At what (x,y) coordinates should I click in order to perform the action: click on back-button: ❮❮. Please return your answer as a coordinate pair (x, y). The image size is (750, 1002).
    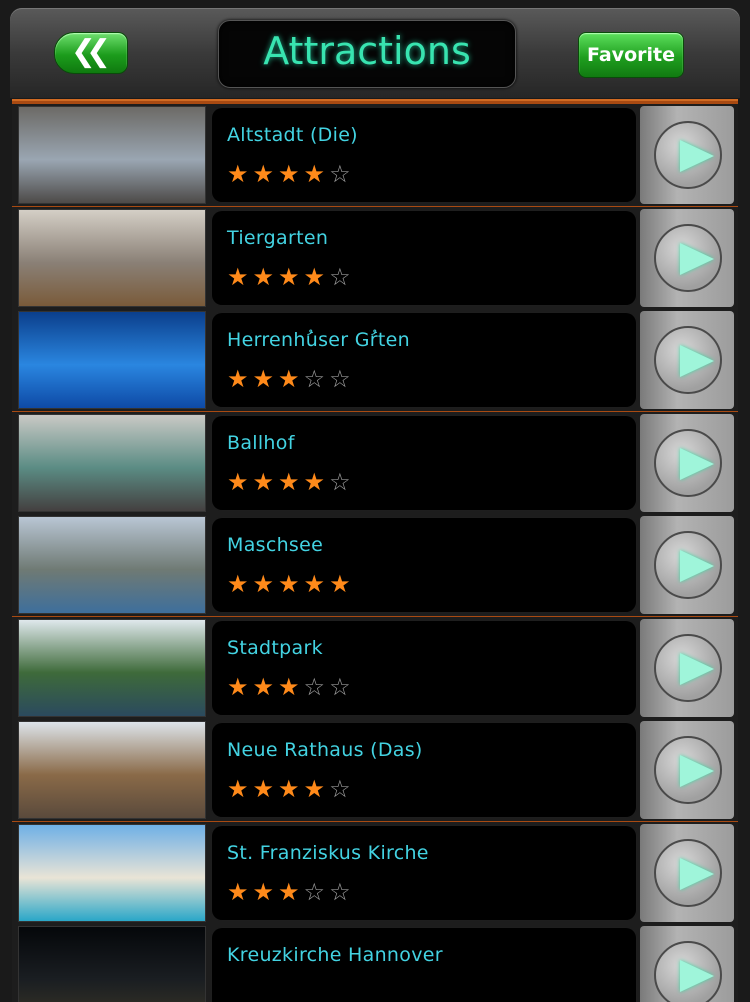
    Looking at the image, I should click on (91, 53).